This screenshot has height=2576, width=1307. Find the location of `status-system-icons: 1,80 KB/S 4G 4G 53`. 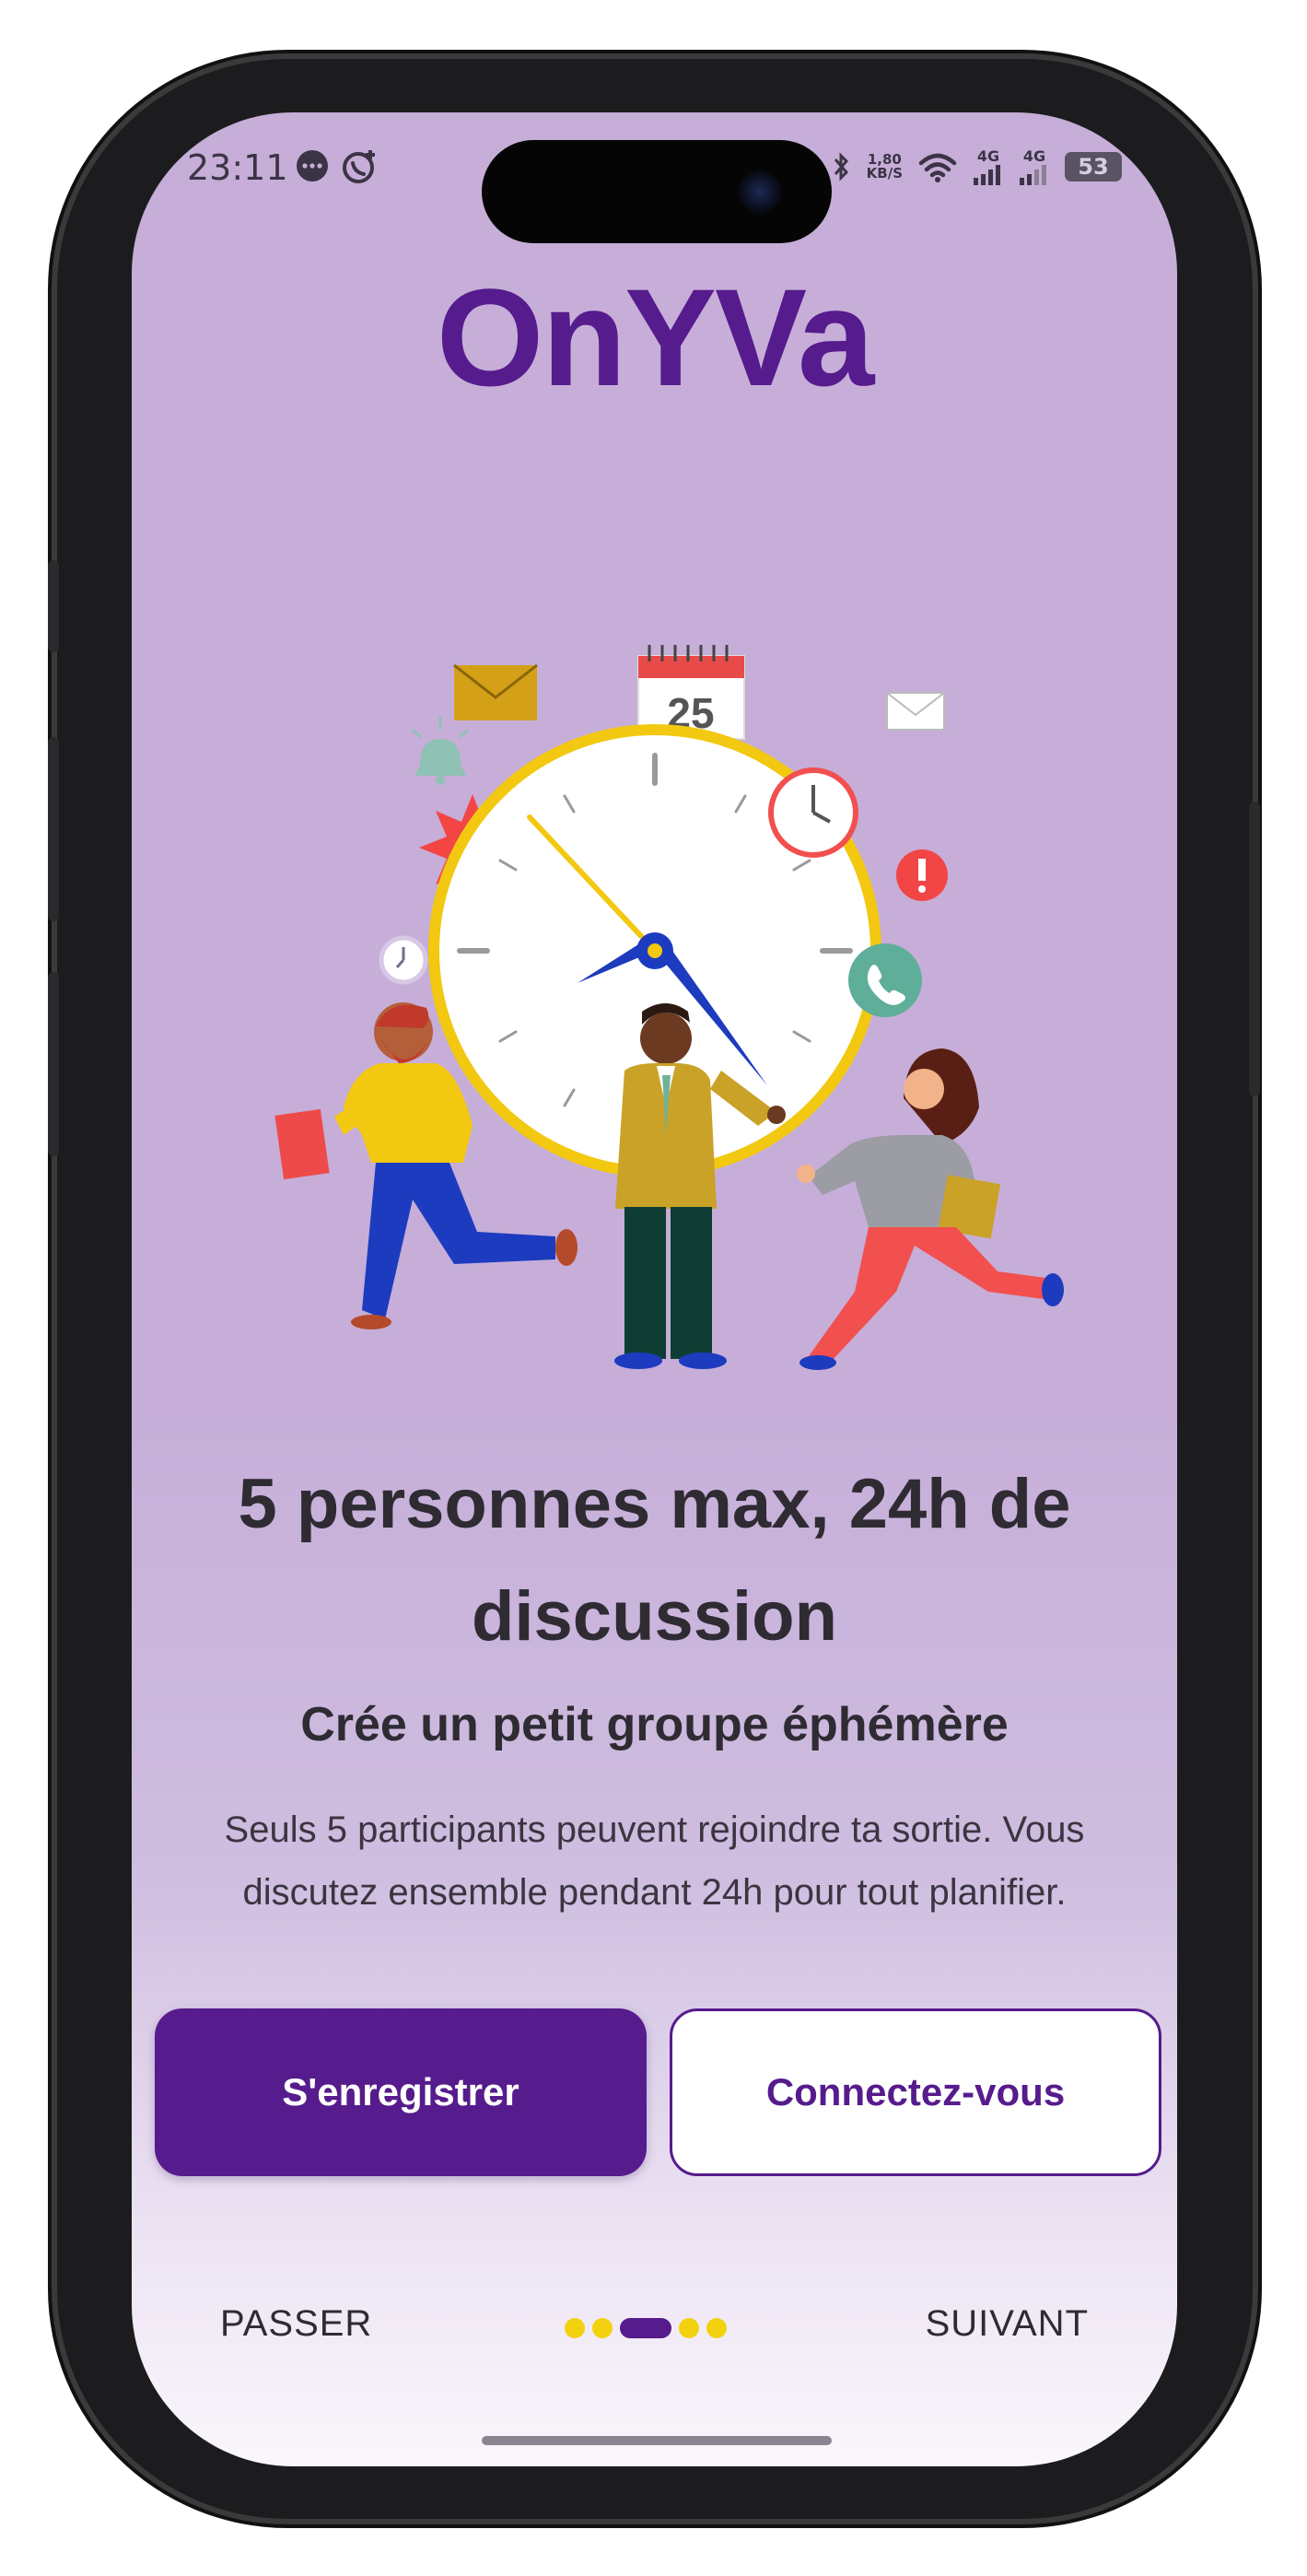

status-system-icons: 1,80 KB/S 4G 4G 53 is located at coordinates (977, 166).